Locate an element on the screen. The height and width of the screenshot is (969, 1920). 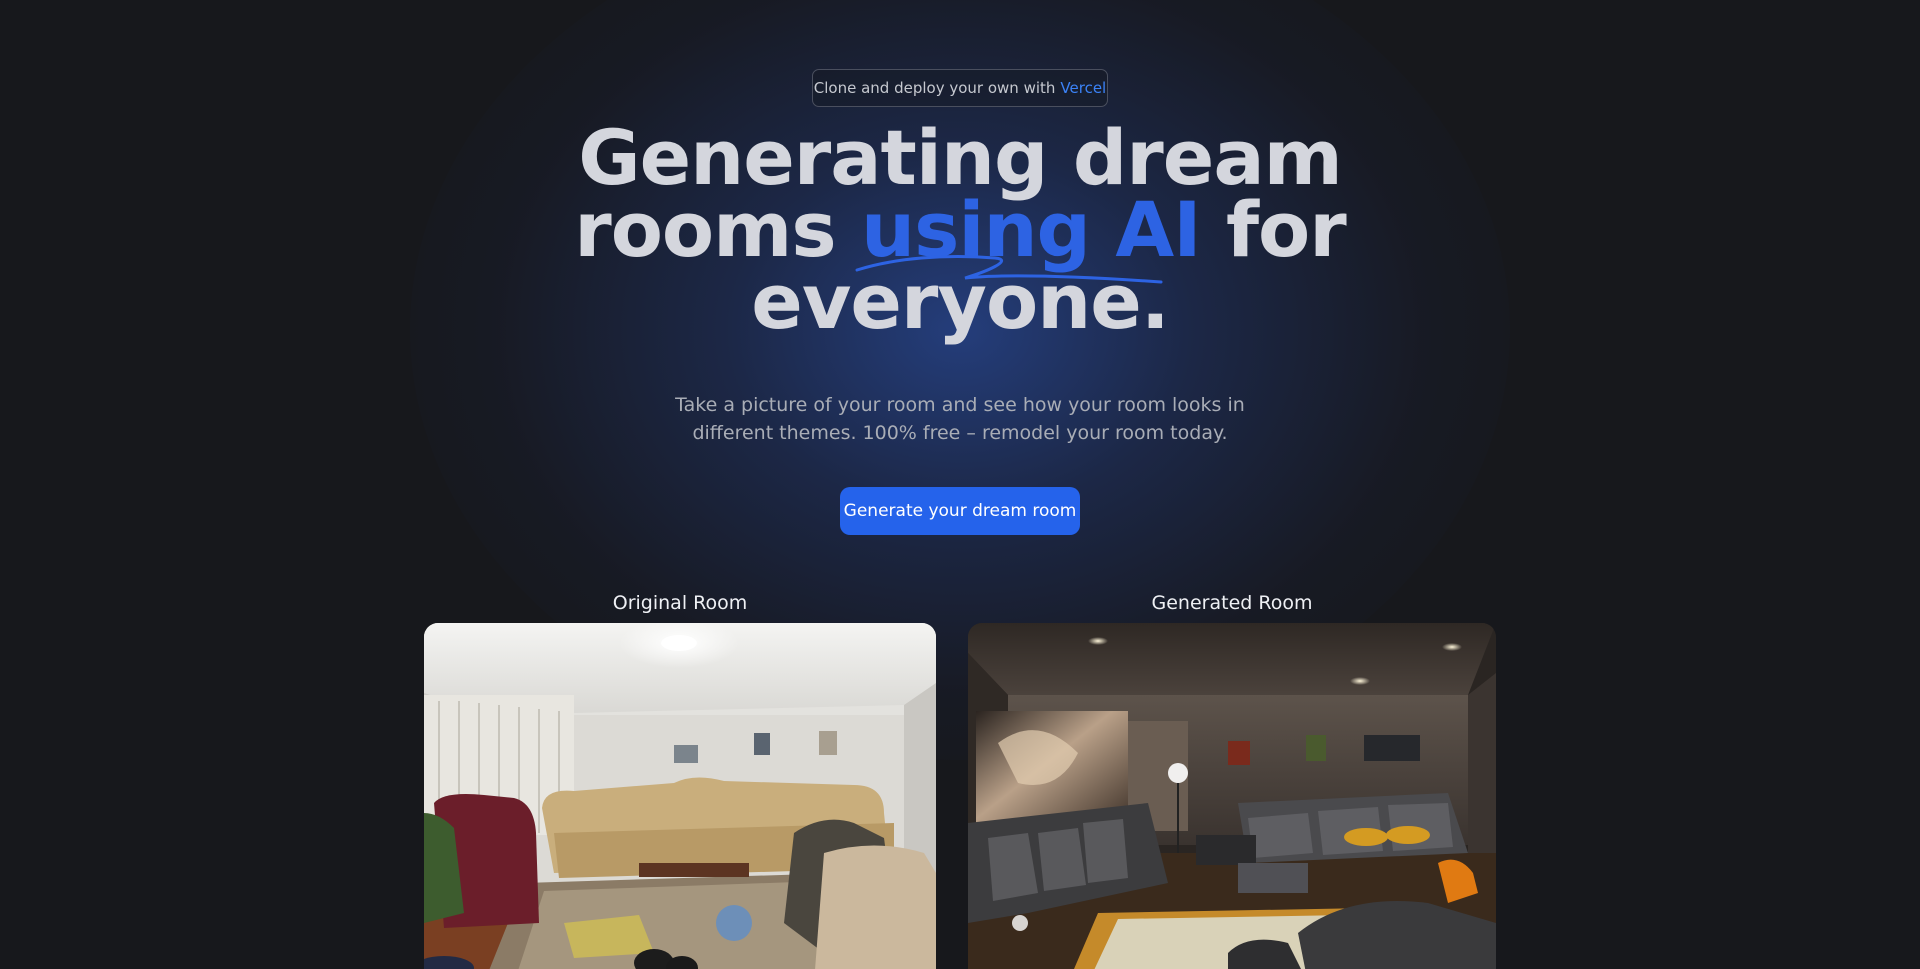
generated-room-image is located at coordinates (1232, 796).